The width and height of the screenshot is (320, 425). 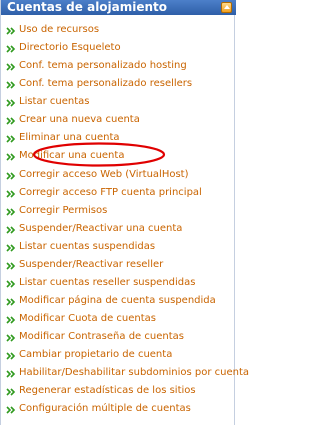 What do you see at coordinates (59, 30) in the screenshot?
I see `menu-item-label: Uso de recursos` at bounding box center [59, 30].